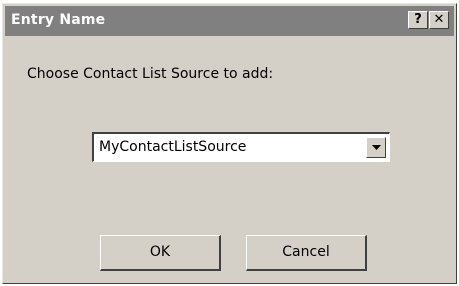 Image resolution: width=459 pixels, height=286 pixels. Describe the element at coordinates (306, 253) in the screenshot. I see `cancel-button: Cancel` at that location.